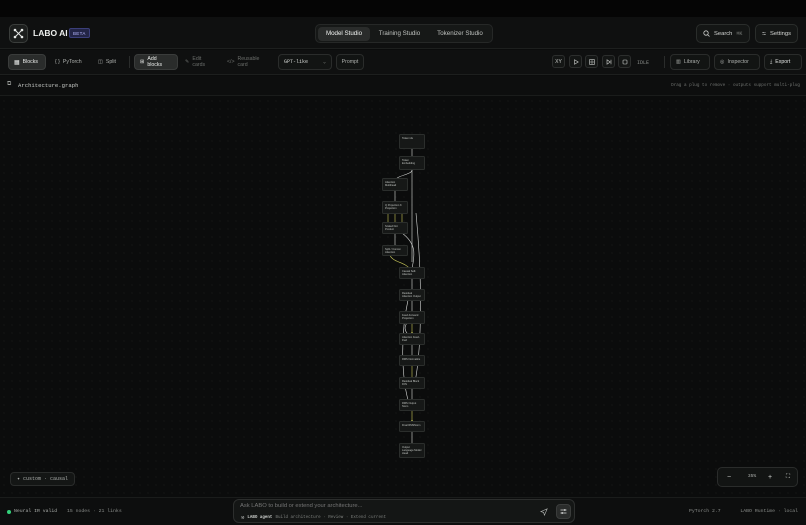 This screenshot has height=525, width=806. What do you see at coordinates (79, 33) in the screenshot?
I see `beta-badge: BETA` at bounding box center [79, 33].